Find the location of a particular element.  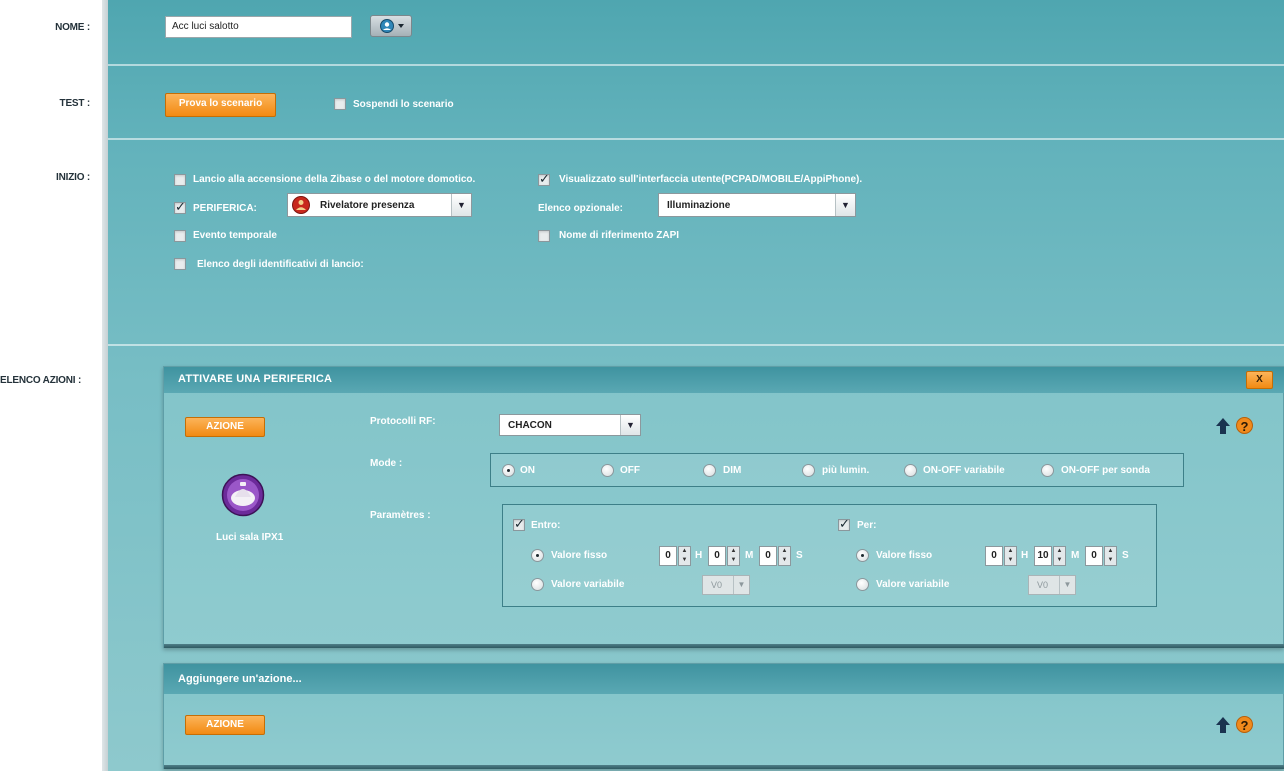

action-button: AZIONE is located at coordinates (225, 427).